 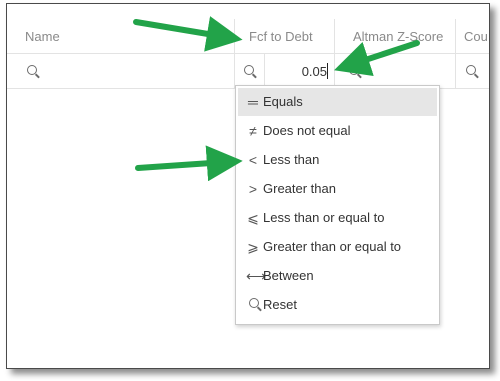 I want to click on arrow-to-filter-input, so click(x=377, y=58).